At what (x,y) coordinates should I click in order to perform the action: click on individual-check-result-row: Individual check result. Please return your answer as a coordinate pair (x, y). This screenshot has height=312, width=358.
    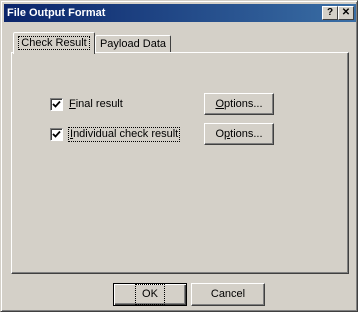
    Looking at the image, I should click on (115, 134).